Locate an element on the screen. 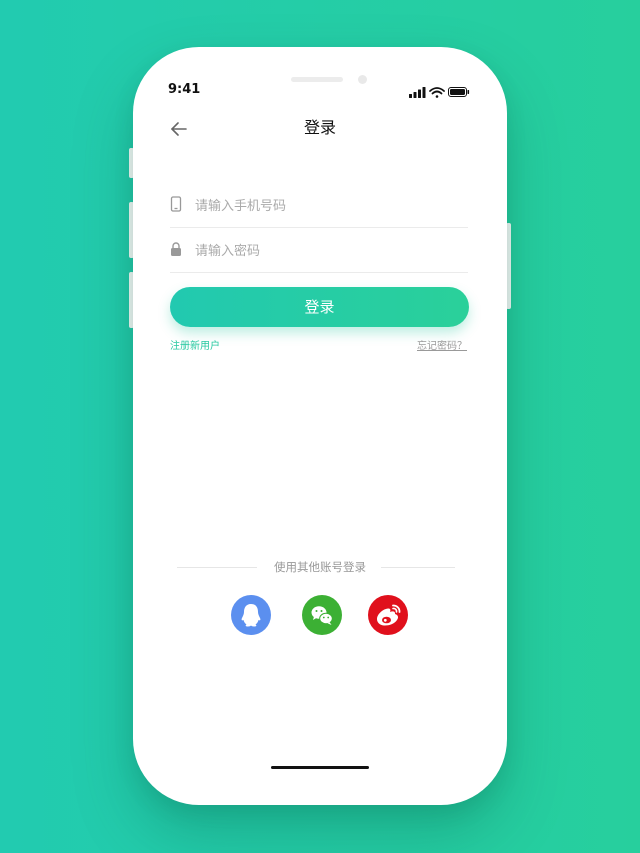 The width and height of the screenshot is (640, 853). lock-icon is located at coordinates (176, 249).